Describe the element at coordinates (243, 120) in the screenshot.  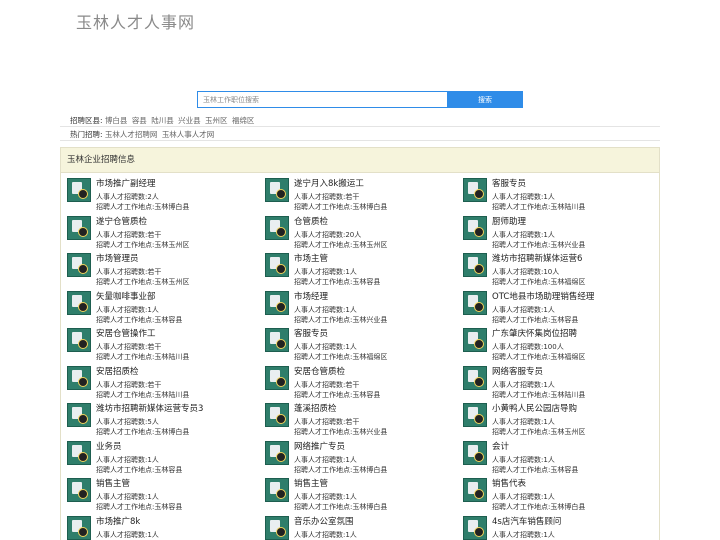
I see `region-link: 福绵区` at that location.